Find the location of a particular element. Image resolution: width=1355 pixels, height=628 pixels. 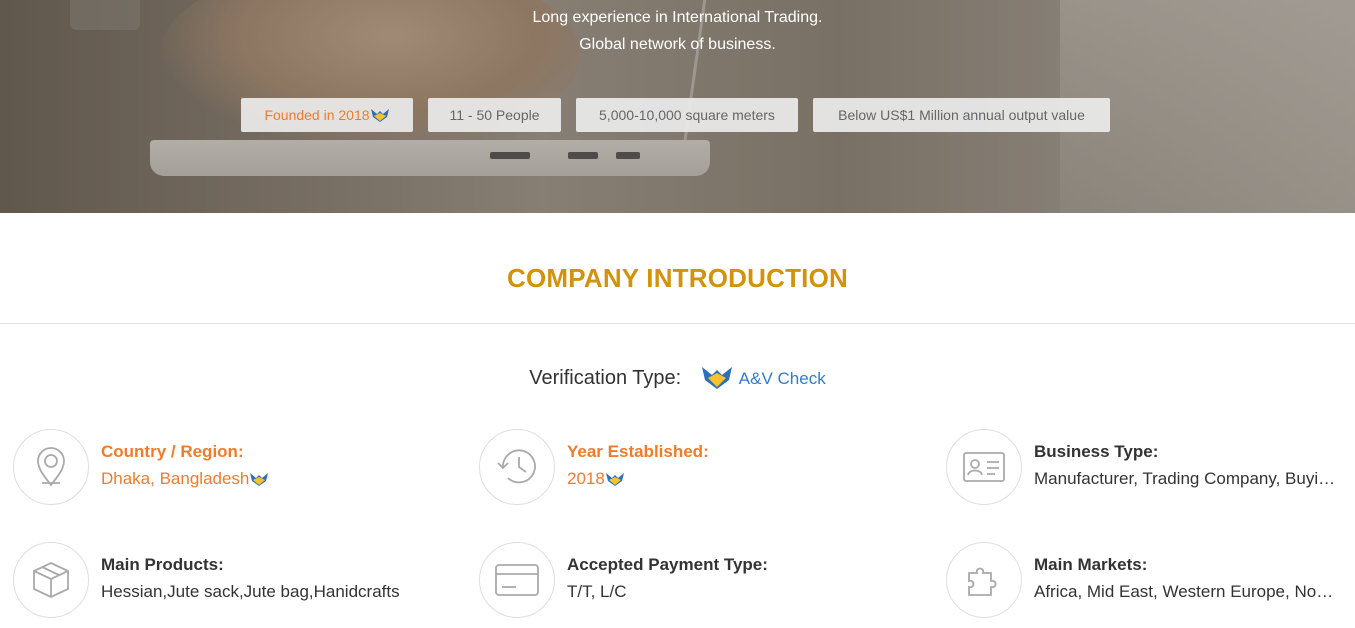

info-year-label: Year Established: is located at coordinates (638, 451).